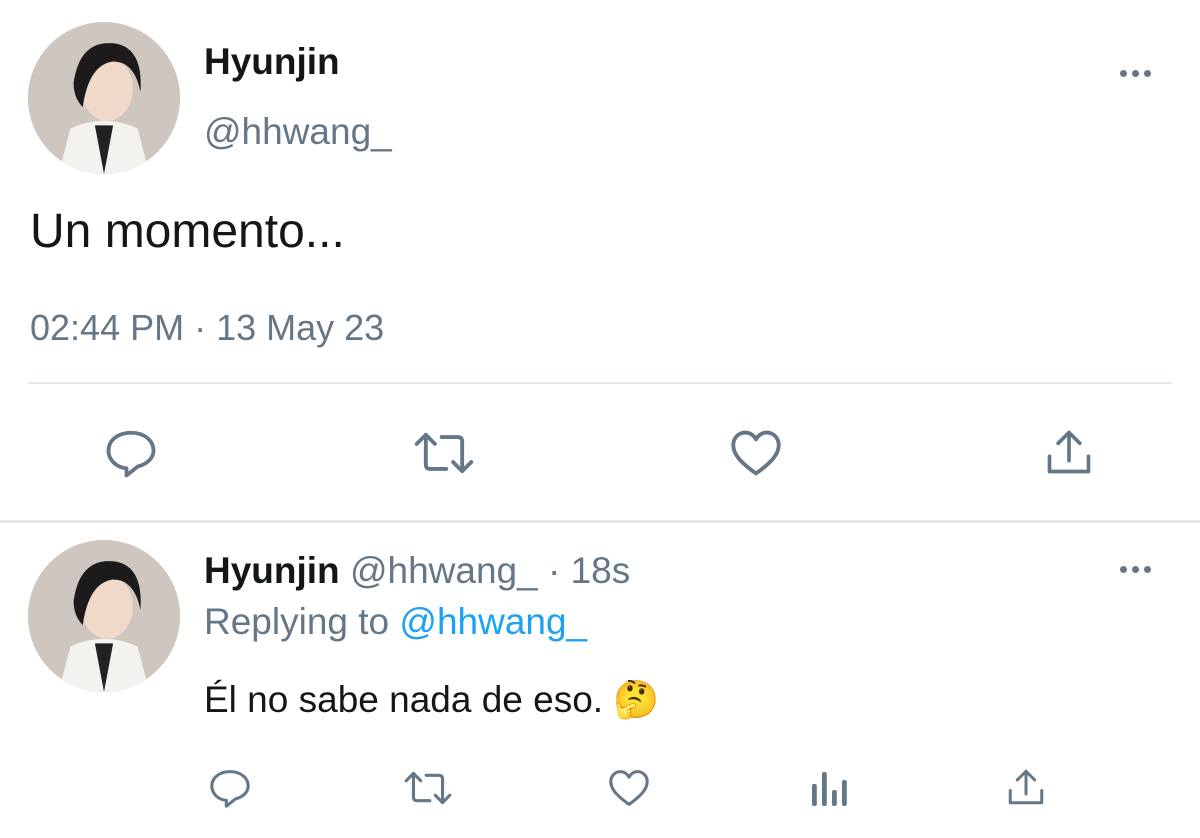  Describe the element at coordinates (297, 621) in the screenshot. I see `replying-label: Replying to` at that location.